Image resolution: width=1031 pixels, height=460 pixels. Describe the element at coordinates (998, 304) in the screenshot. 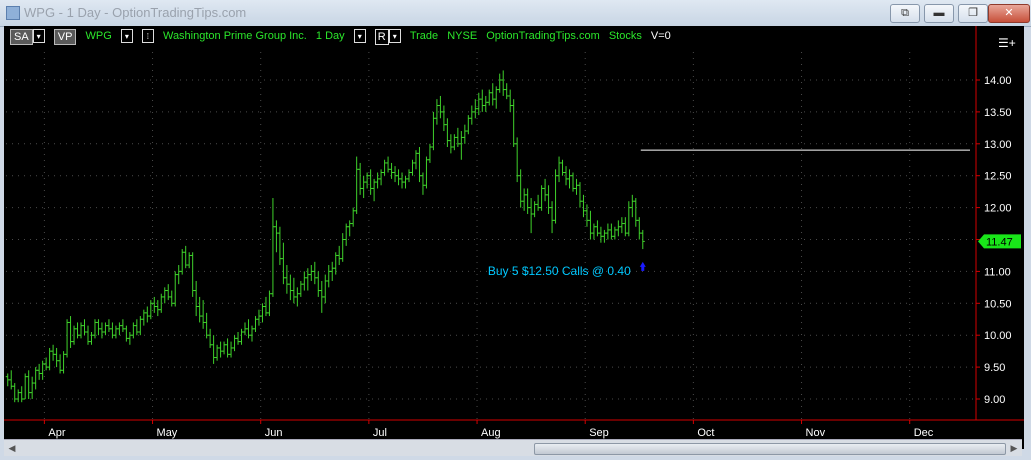

I see `y-tick-label: 10.50` at that location.